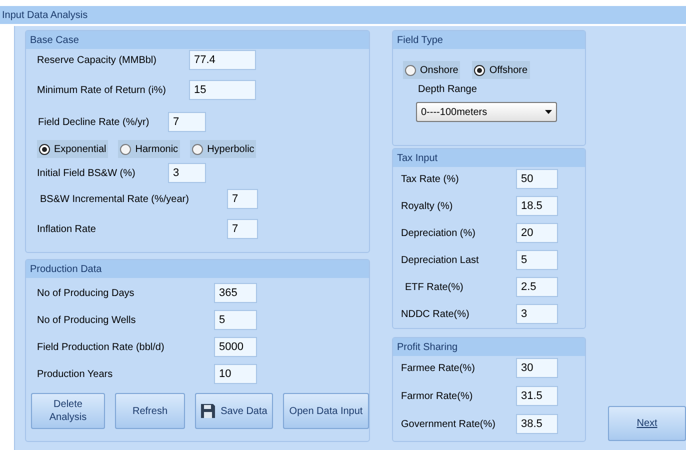 The height and width of the screenshot is (450, 686). What do you see at coordinates (86, 293) in the screenshot?
I see `field-label: No of Producing Days` at bounding box center [86, 293].